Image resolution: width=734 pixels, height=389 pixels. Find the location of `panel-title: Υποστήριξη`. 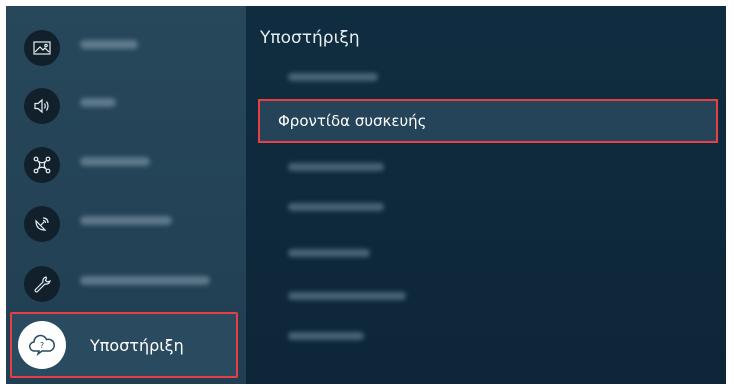

panel-title: Υποστήριξη is located at coordinates (310, 38).